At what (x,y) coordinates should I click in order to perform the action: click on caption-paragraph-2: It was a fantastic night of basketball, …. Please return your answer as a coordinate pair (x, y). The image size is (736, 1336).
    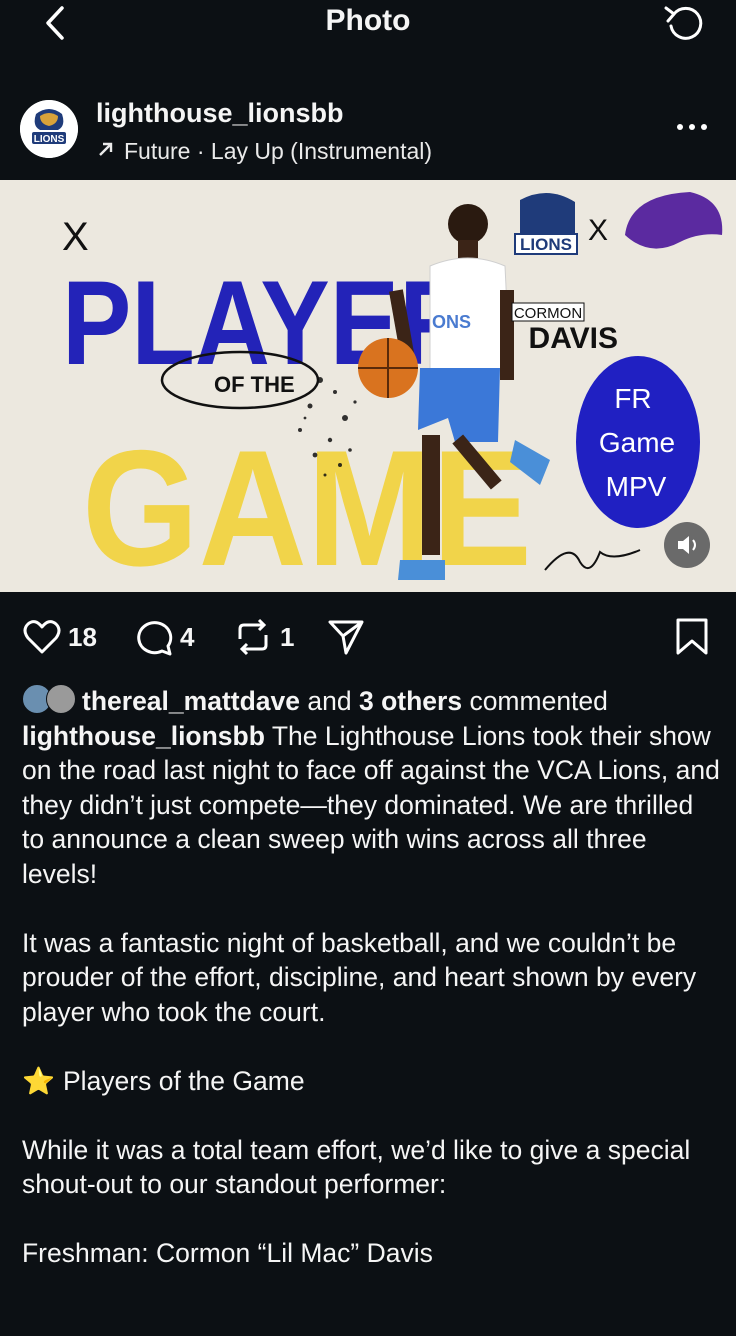
    Looking at the image, I should click on (359, 977).